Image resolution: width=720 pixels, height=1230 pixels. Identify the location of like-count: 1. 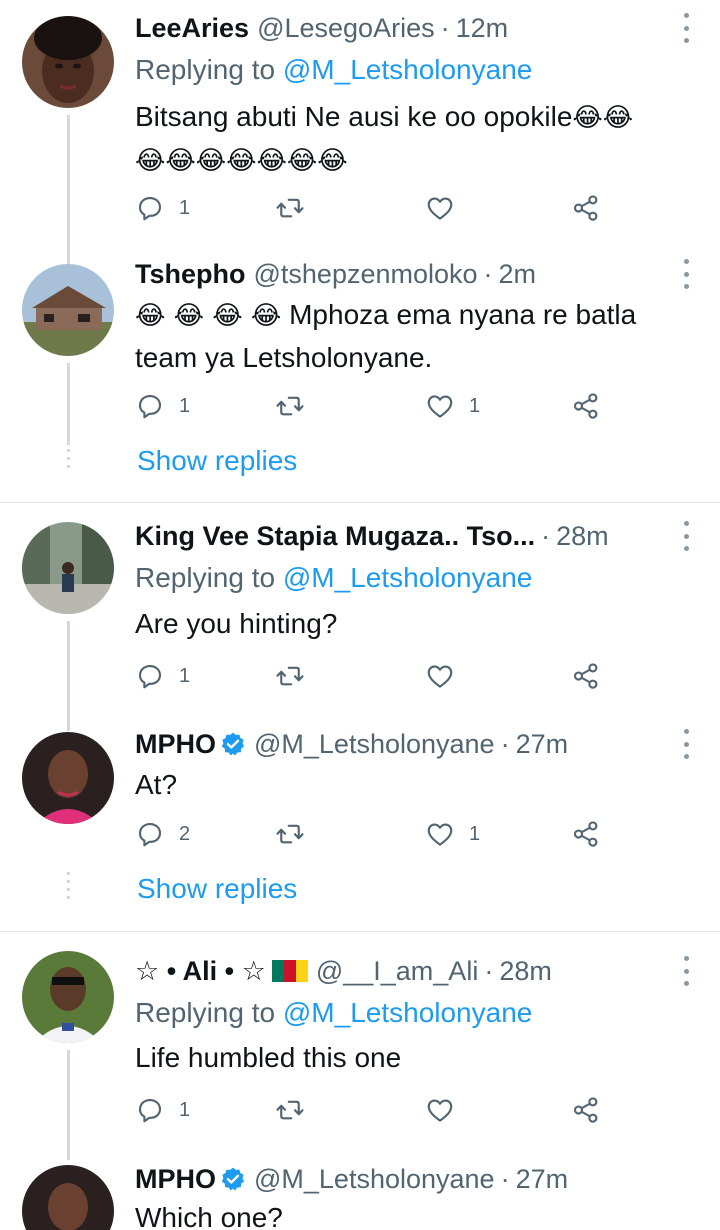
(475, 833).